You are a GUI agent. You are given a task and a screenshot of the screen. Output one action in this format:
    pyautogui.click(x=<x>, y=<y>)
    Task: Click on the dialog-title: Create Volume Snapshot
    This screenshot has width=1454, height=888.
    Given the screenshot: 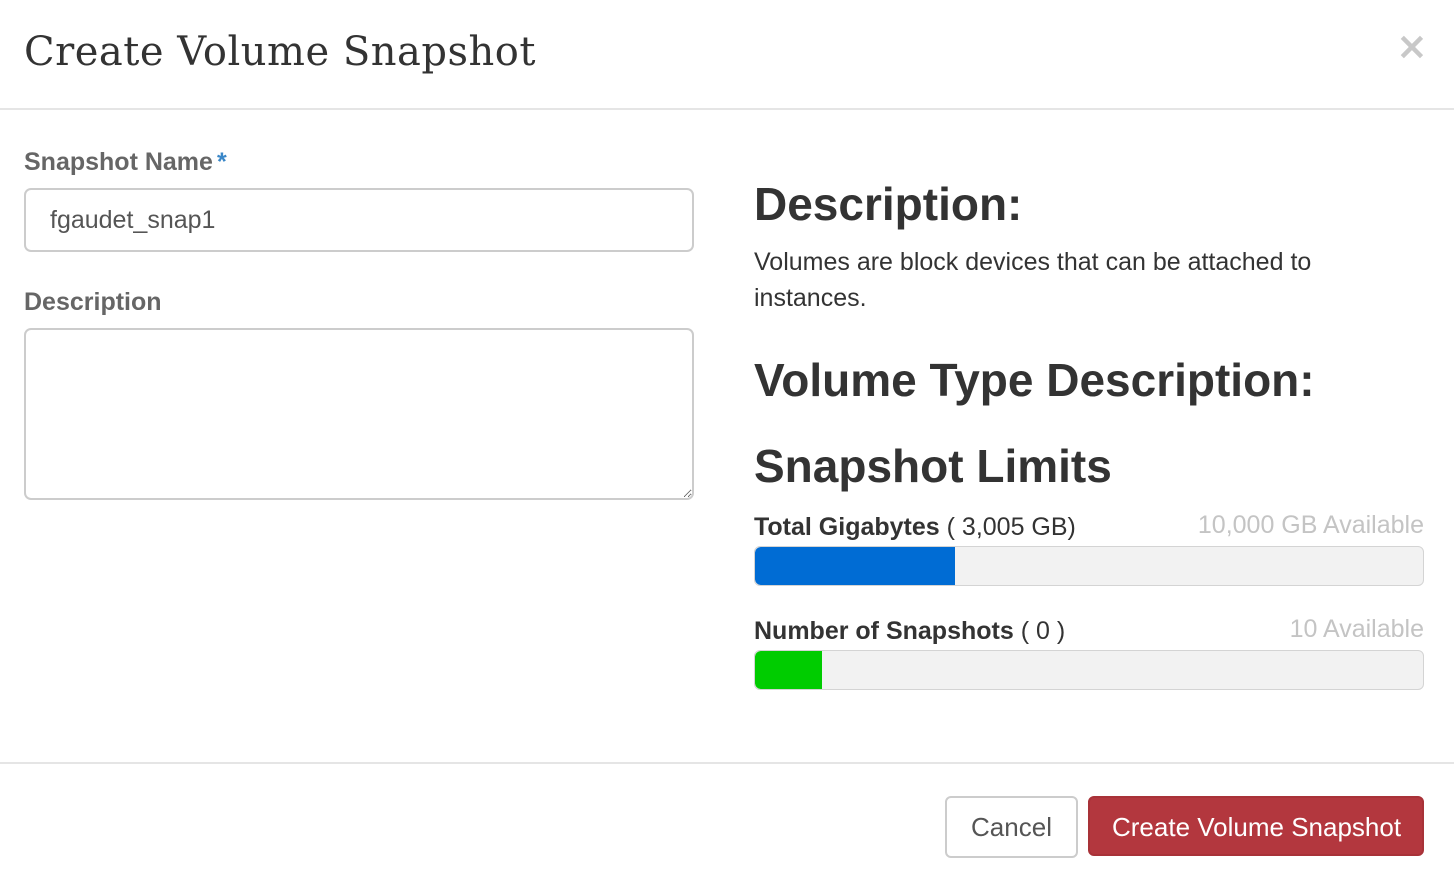 What is the action you would take?
    pyautogui.click(x=280, y=52)
    